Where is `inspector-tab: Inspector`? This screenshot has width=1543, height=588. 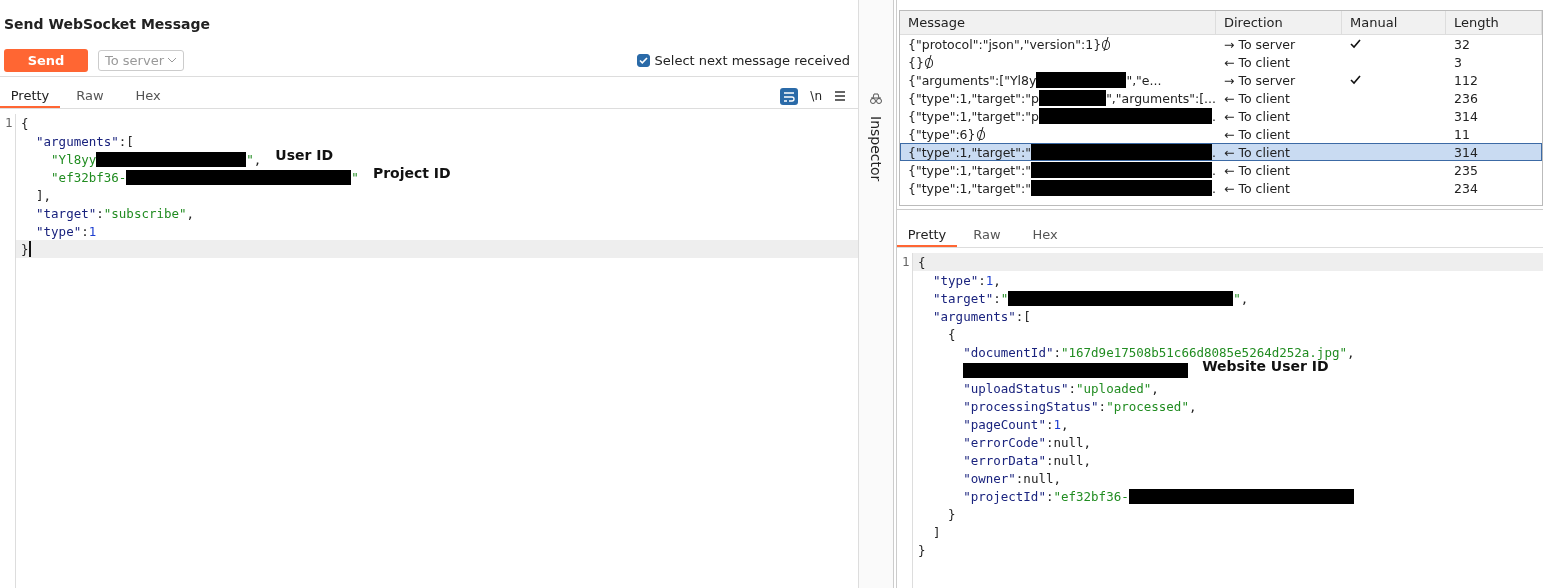
inspector-tab: Inspector is located at coordinates (876, 149).